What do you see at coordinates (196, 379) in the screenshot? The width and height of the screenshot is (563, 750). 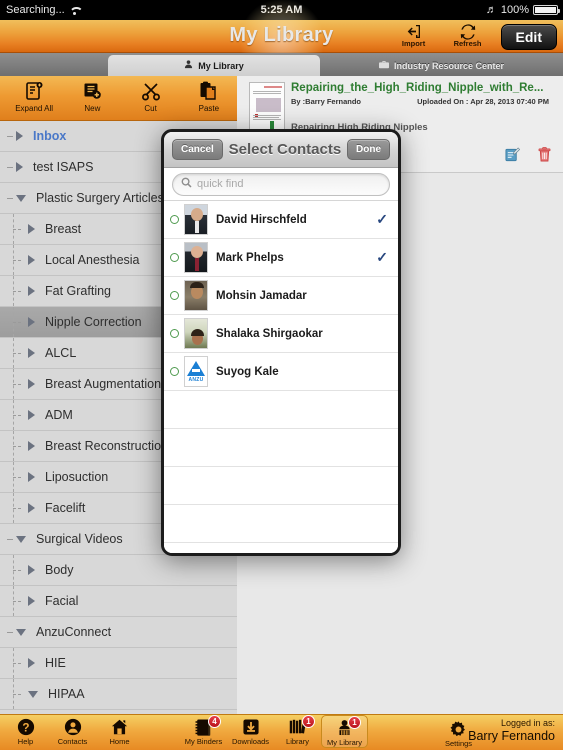 I see `anzu-logo-label: ANZU` at bounding box center [196, 379].